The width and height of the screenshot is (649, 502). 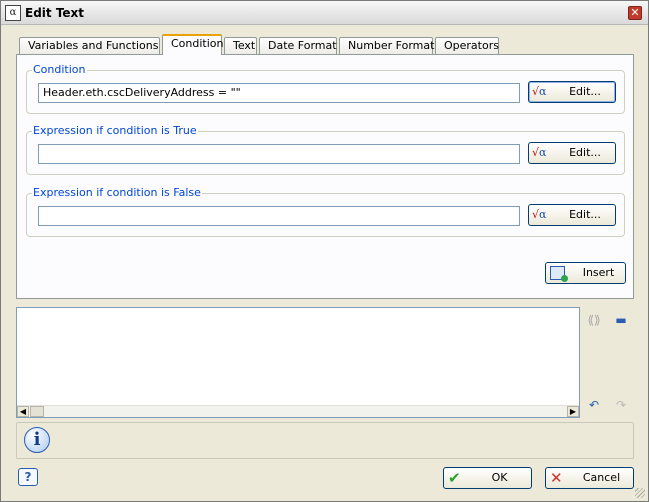 What do you see at coordinates (594, 320) in the screenshot?
I see `validate-icon: ⟪⟫` at bounding box center [594, 320].